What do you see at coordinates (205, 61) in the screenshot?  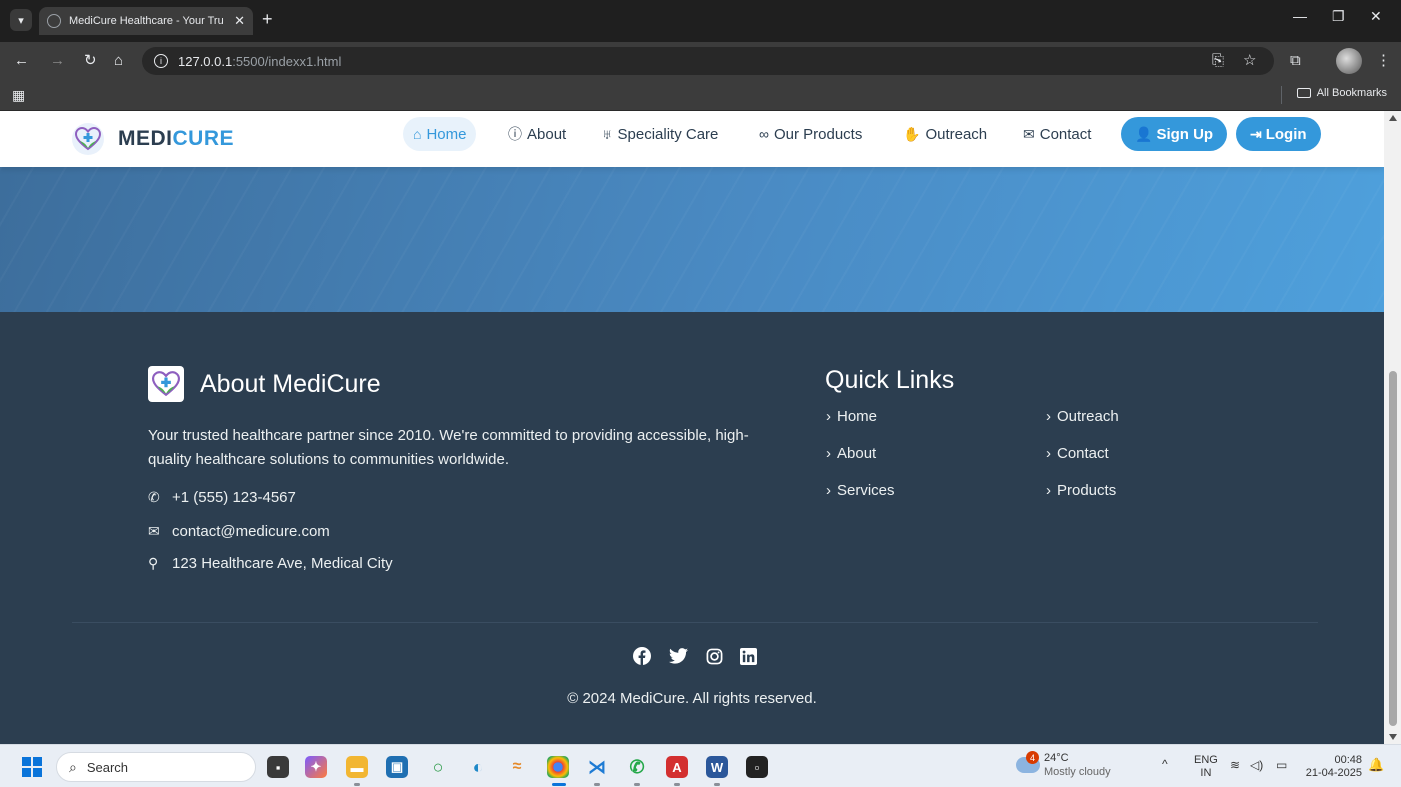 I see `url-host: 127.0.0.1` at bounding box center [205, 61].